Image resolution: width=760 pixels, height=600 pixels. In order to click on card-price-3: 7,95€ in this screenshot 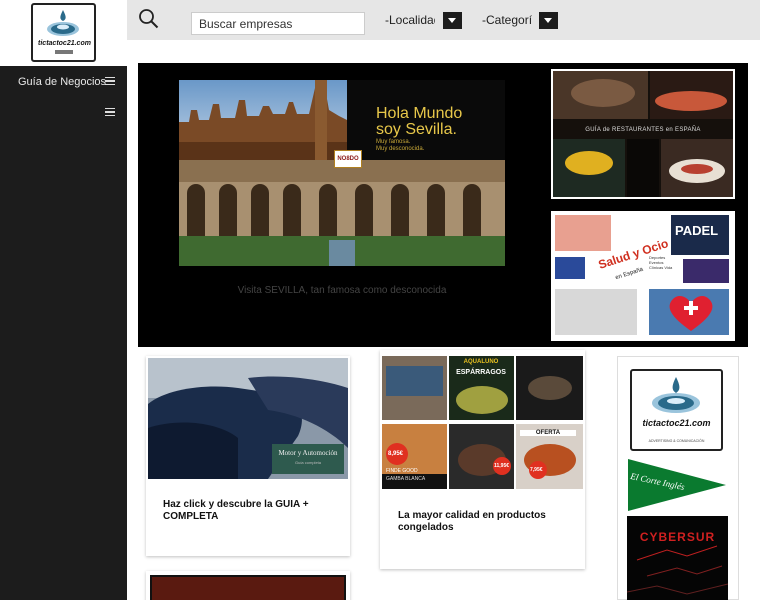, I will do `click(536, 470)`.